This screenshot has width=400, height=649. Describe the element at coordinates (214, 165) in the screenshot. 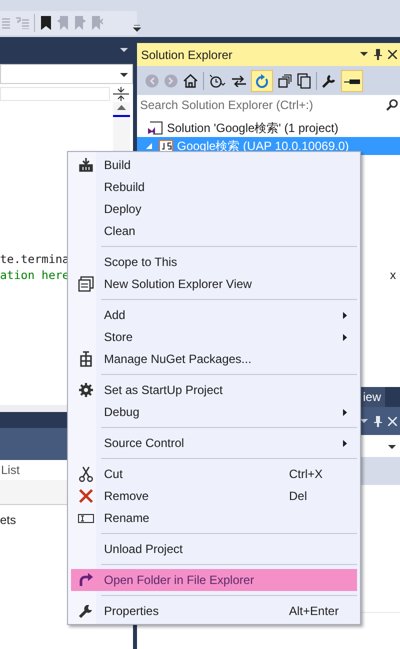

I see `menu-item: Build` at that location.